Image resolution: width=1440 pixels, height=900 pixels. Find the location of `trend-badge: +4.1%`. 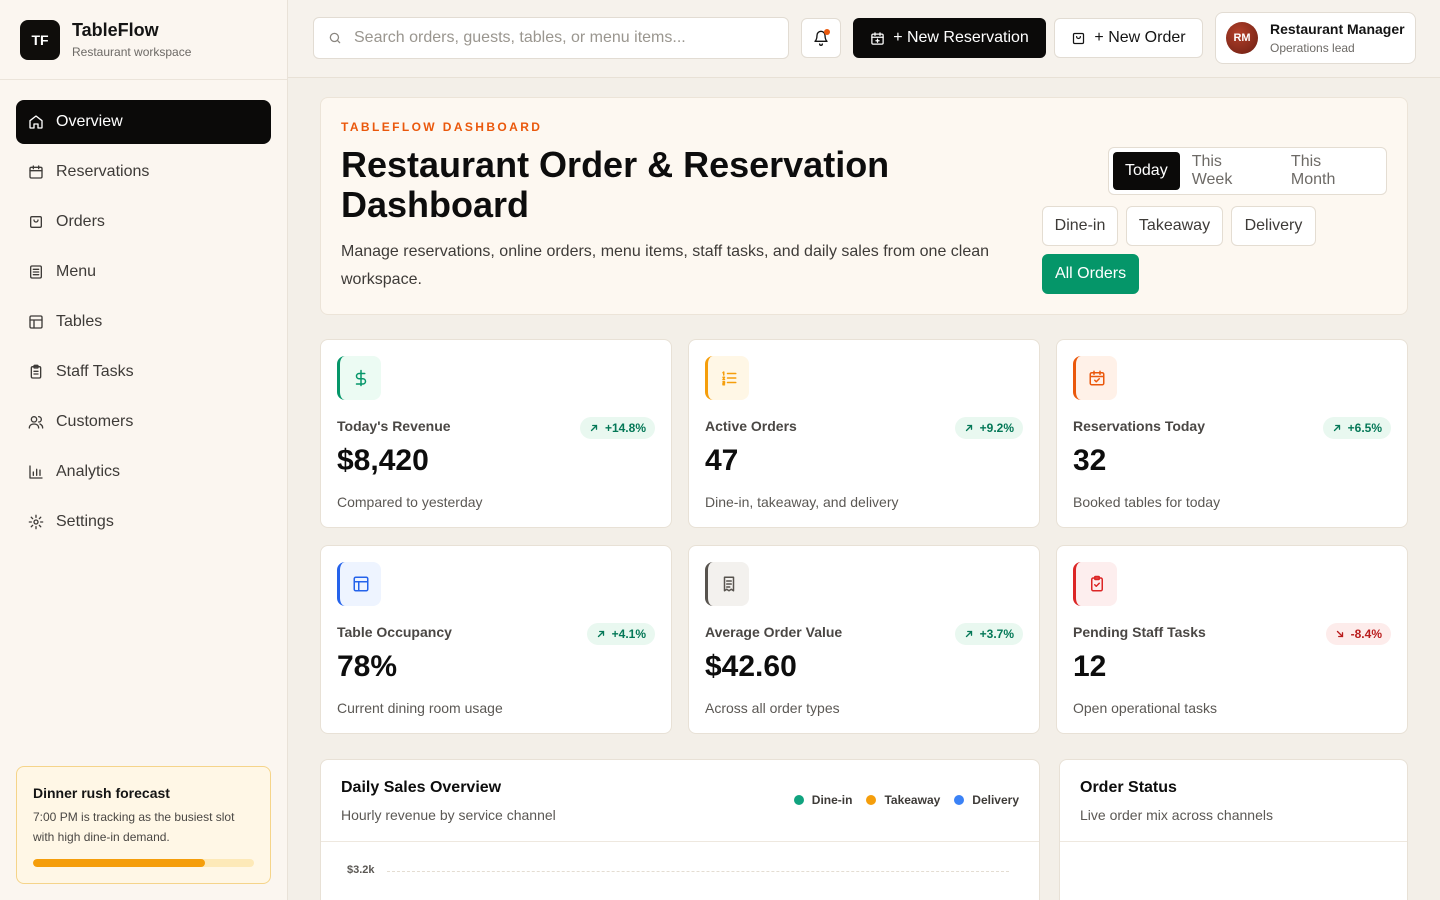

trend-badge: +4.1% is located at coordinates (620, 634).